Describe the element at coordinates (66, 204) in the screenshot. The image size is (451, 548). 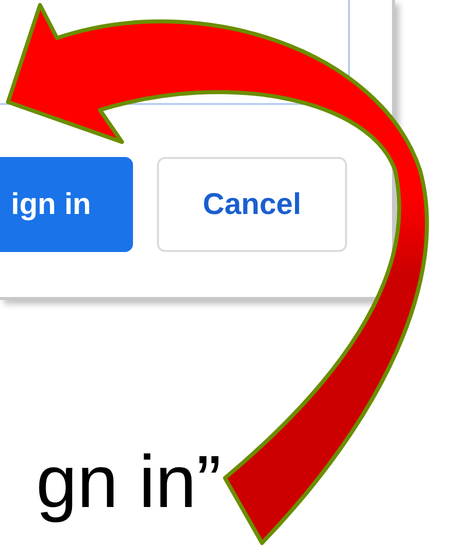
I see `sign-in-button: ign in` at that location.